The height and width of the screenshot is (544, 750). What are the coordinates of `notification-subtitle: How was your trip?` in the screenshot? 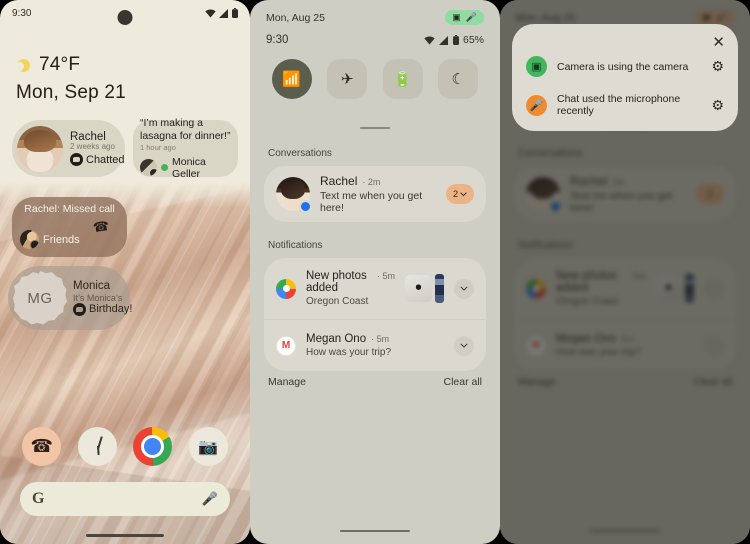 It's located at (349, 352).